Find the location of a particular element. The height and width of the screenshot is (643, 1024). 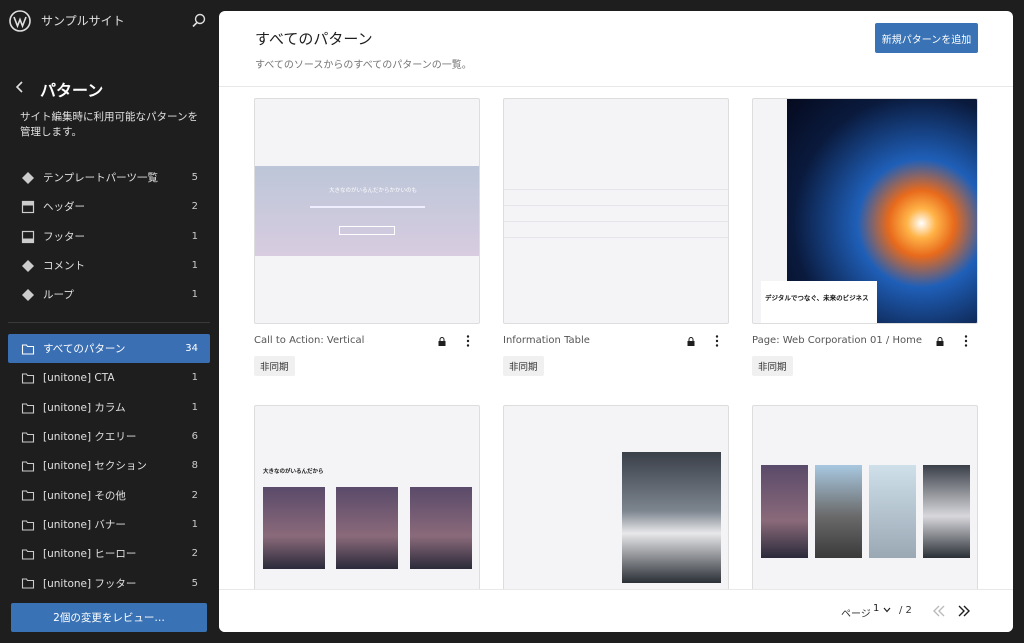

site-header: サンプルサイト is located at coordinates (109, 21).